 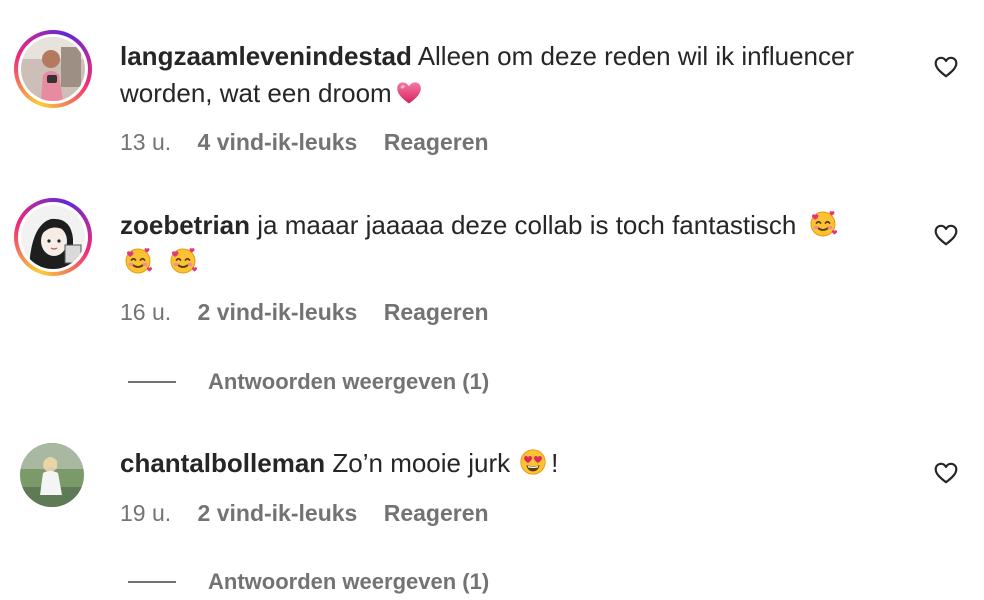 I want to click on comment-time: 13 u., so click(x=145, y=142).